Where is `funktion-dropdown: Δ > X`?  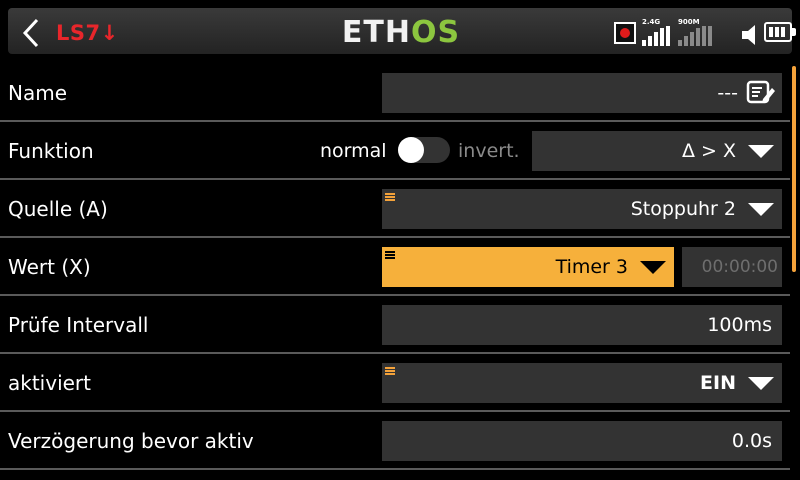 funktion-dropdown: Δ > X is located at coordinates (657, 151).